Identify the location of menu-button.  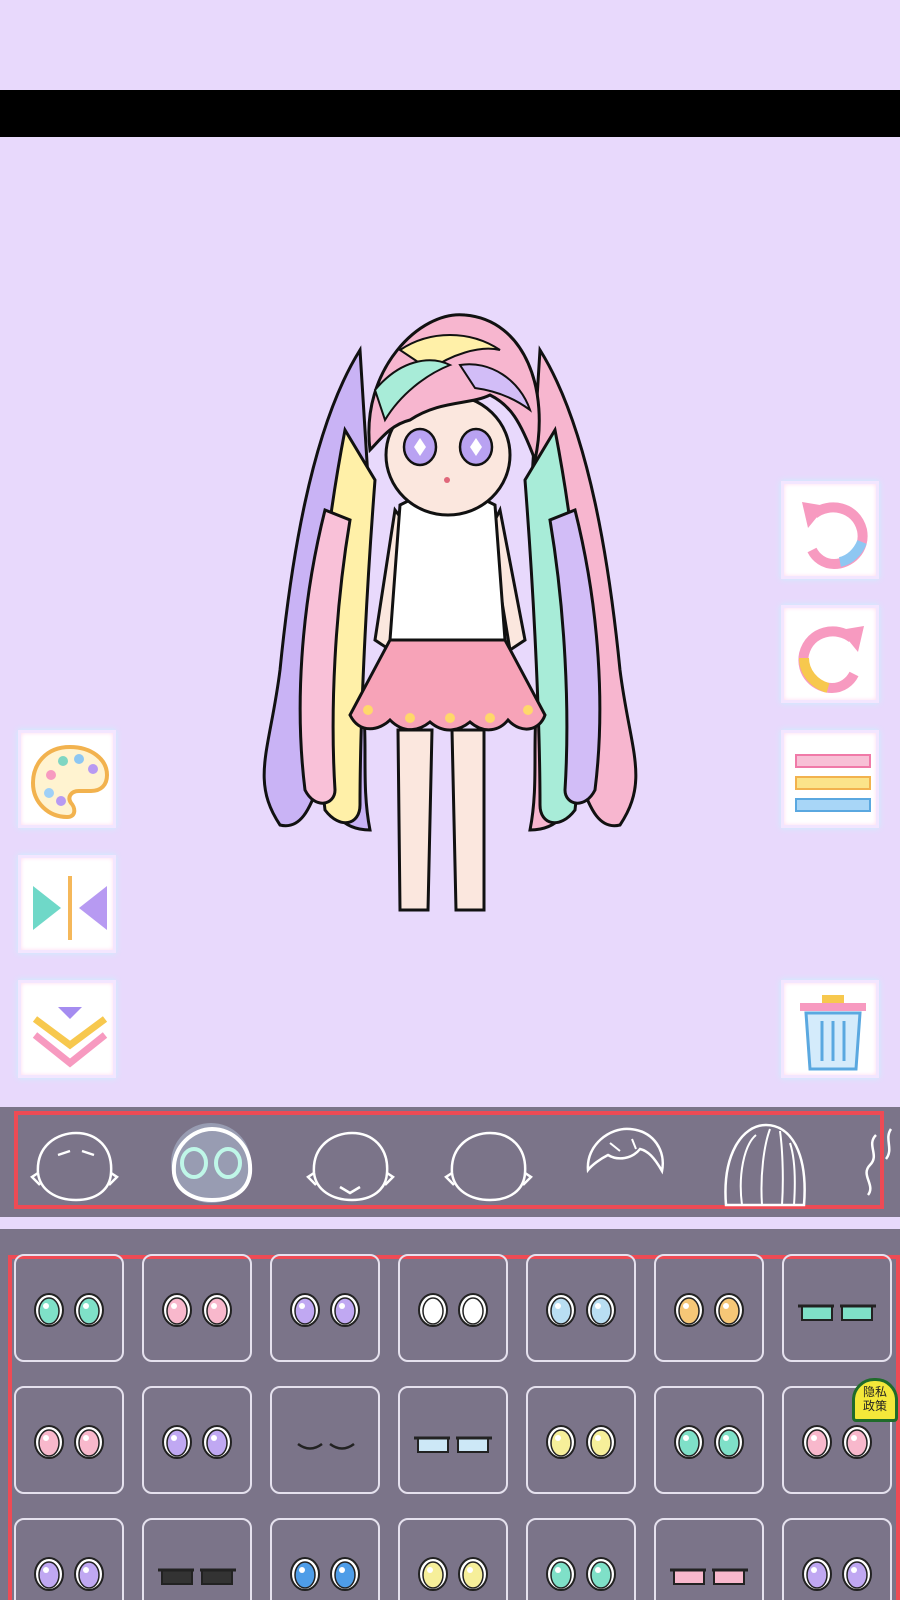
(830, 779).